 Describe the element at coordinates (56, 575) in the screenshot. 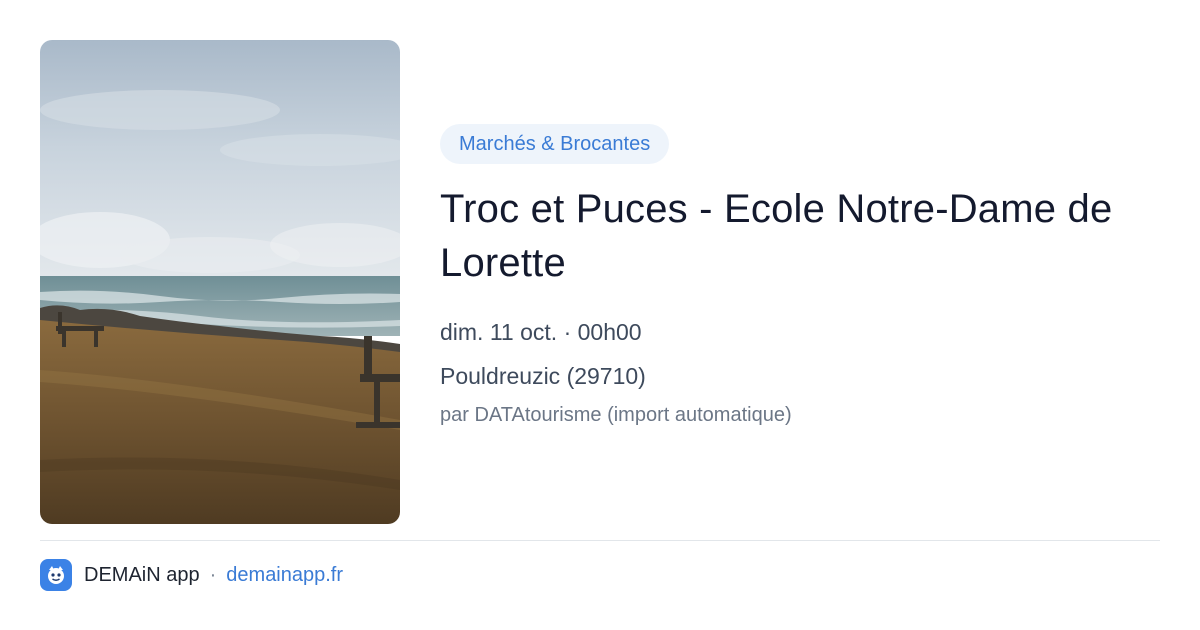

I see `demain-app-icon` at that location.